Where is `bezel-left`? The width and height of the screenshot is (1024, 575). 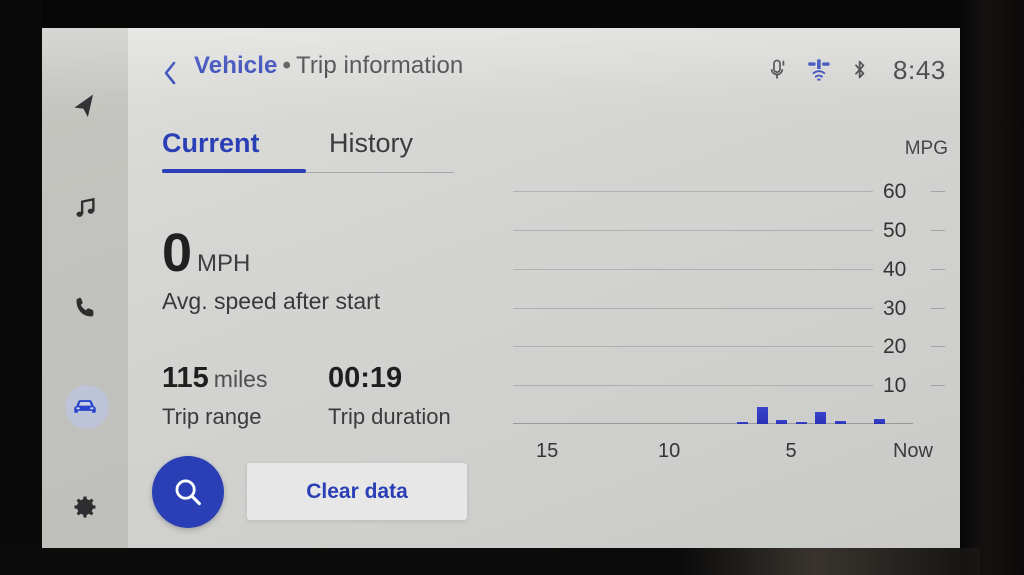 bezel-left is located at coordinates (21, 287).